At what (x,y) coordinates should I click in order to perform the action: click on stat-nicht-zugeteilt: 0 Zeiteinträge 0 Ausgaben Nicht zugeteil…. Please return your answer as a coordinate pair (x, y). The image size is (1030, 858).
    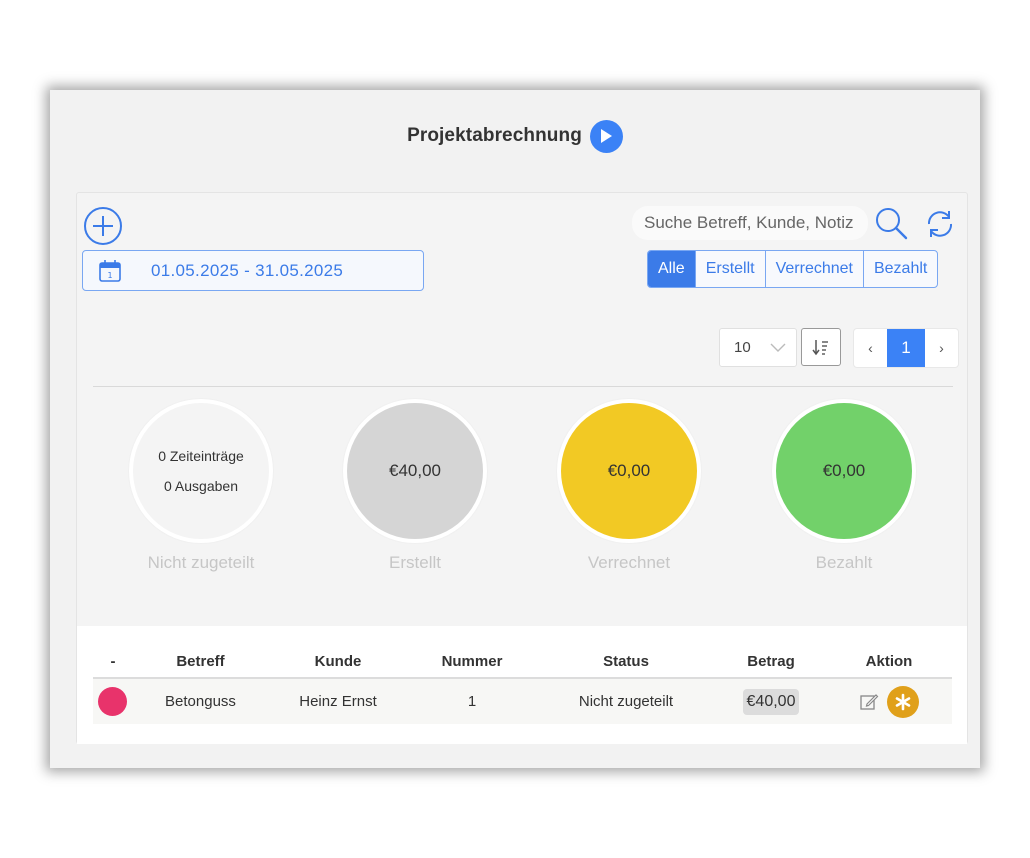
    Looking at the image, I should click on (201, 486).